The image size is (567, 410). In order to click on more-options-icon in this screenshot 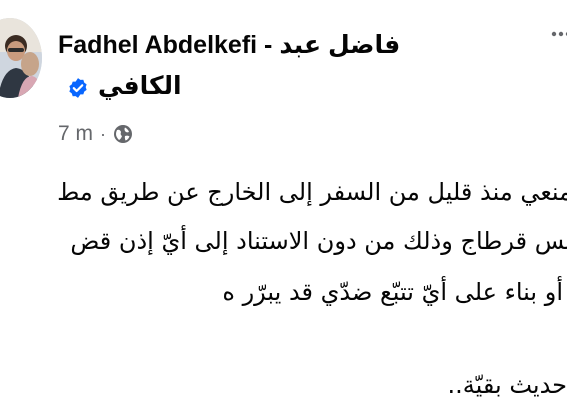, I will do `click(559, 34)`.